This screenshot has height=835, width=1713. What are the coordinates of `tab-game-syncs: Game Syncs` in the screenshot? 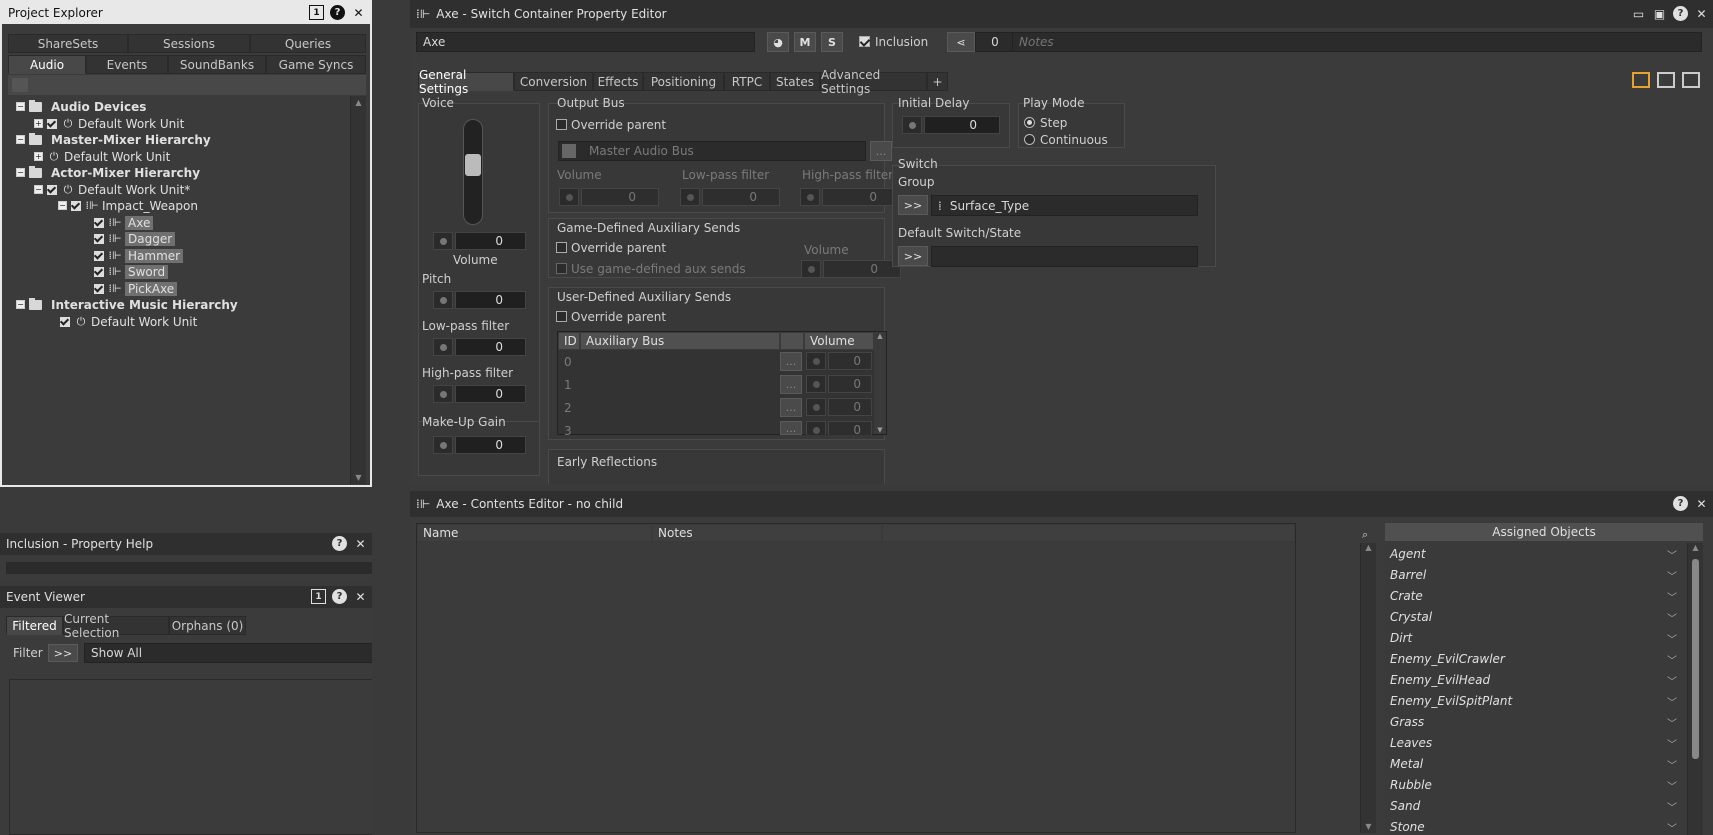 It's located at (316, 64).